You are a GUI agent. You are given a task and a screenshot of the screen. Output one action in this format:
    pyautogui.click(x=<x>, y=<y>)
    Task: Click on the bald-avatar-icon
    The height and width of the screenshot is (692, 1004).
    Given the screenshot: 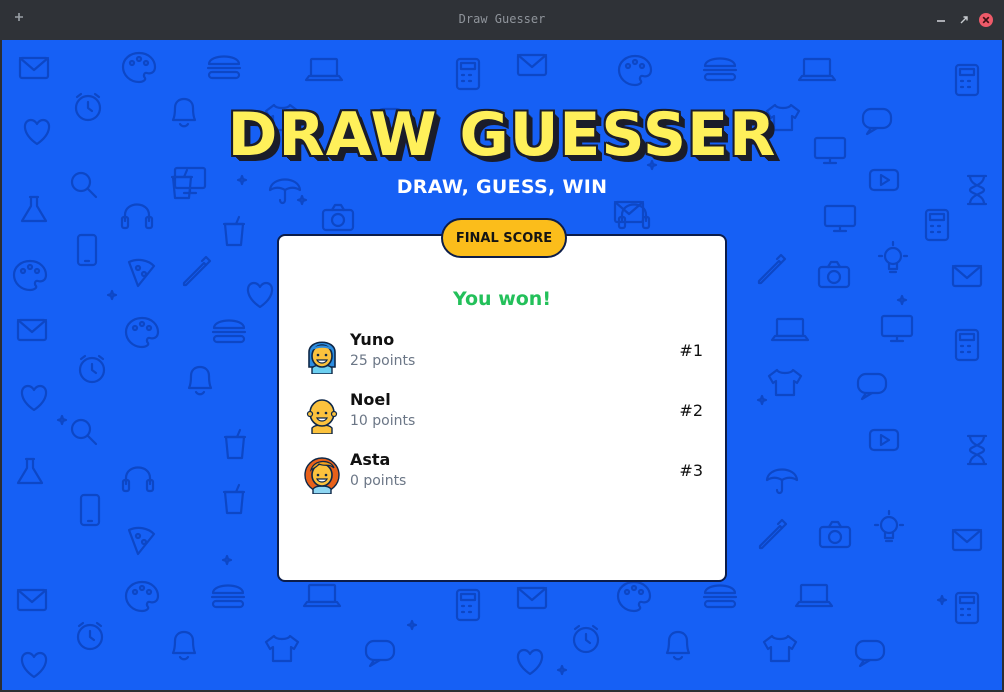 What is the action you would take?
    pyautogui.click(x=322, y=416)
    